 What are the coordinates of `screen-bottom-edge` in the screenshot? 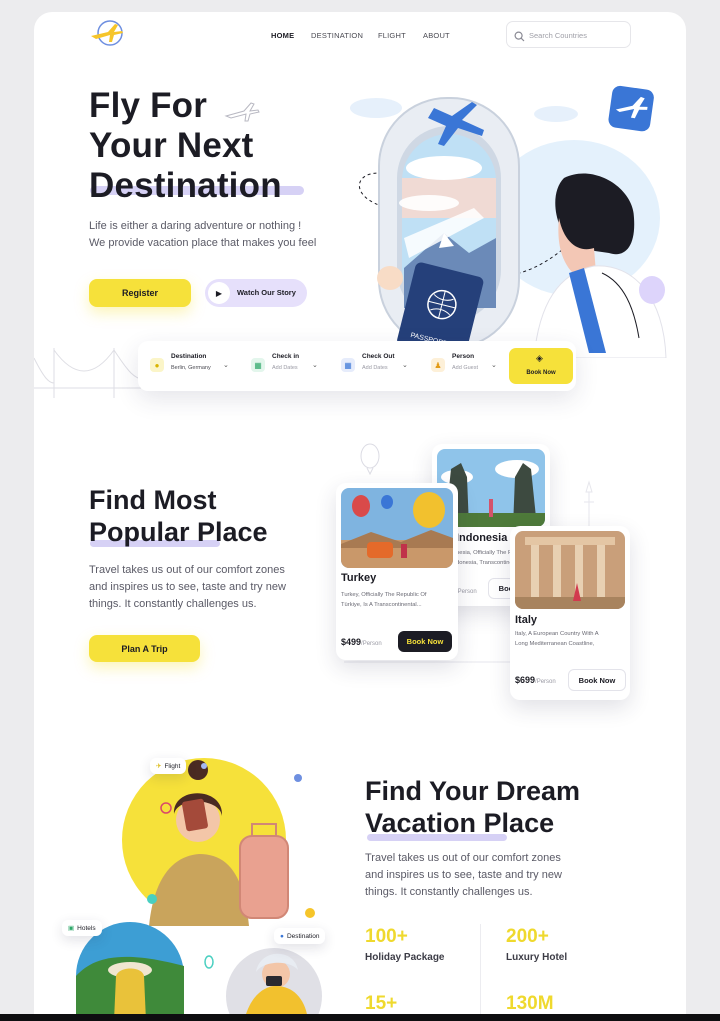 It's located at (360, 1017).